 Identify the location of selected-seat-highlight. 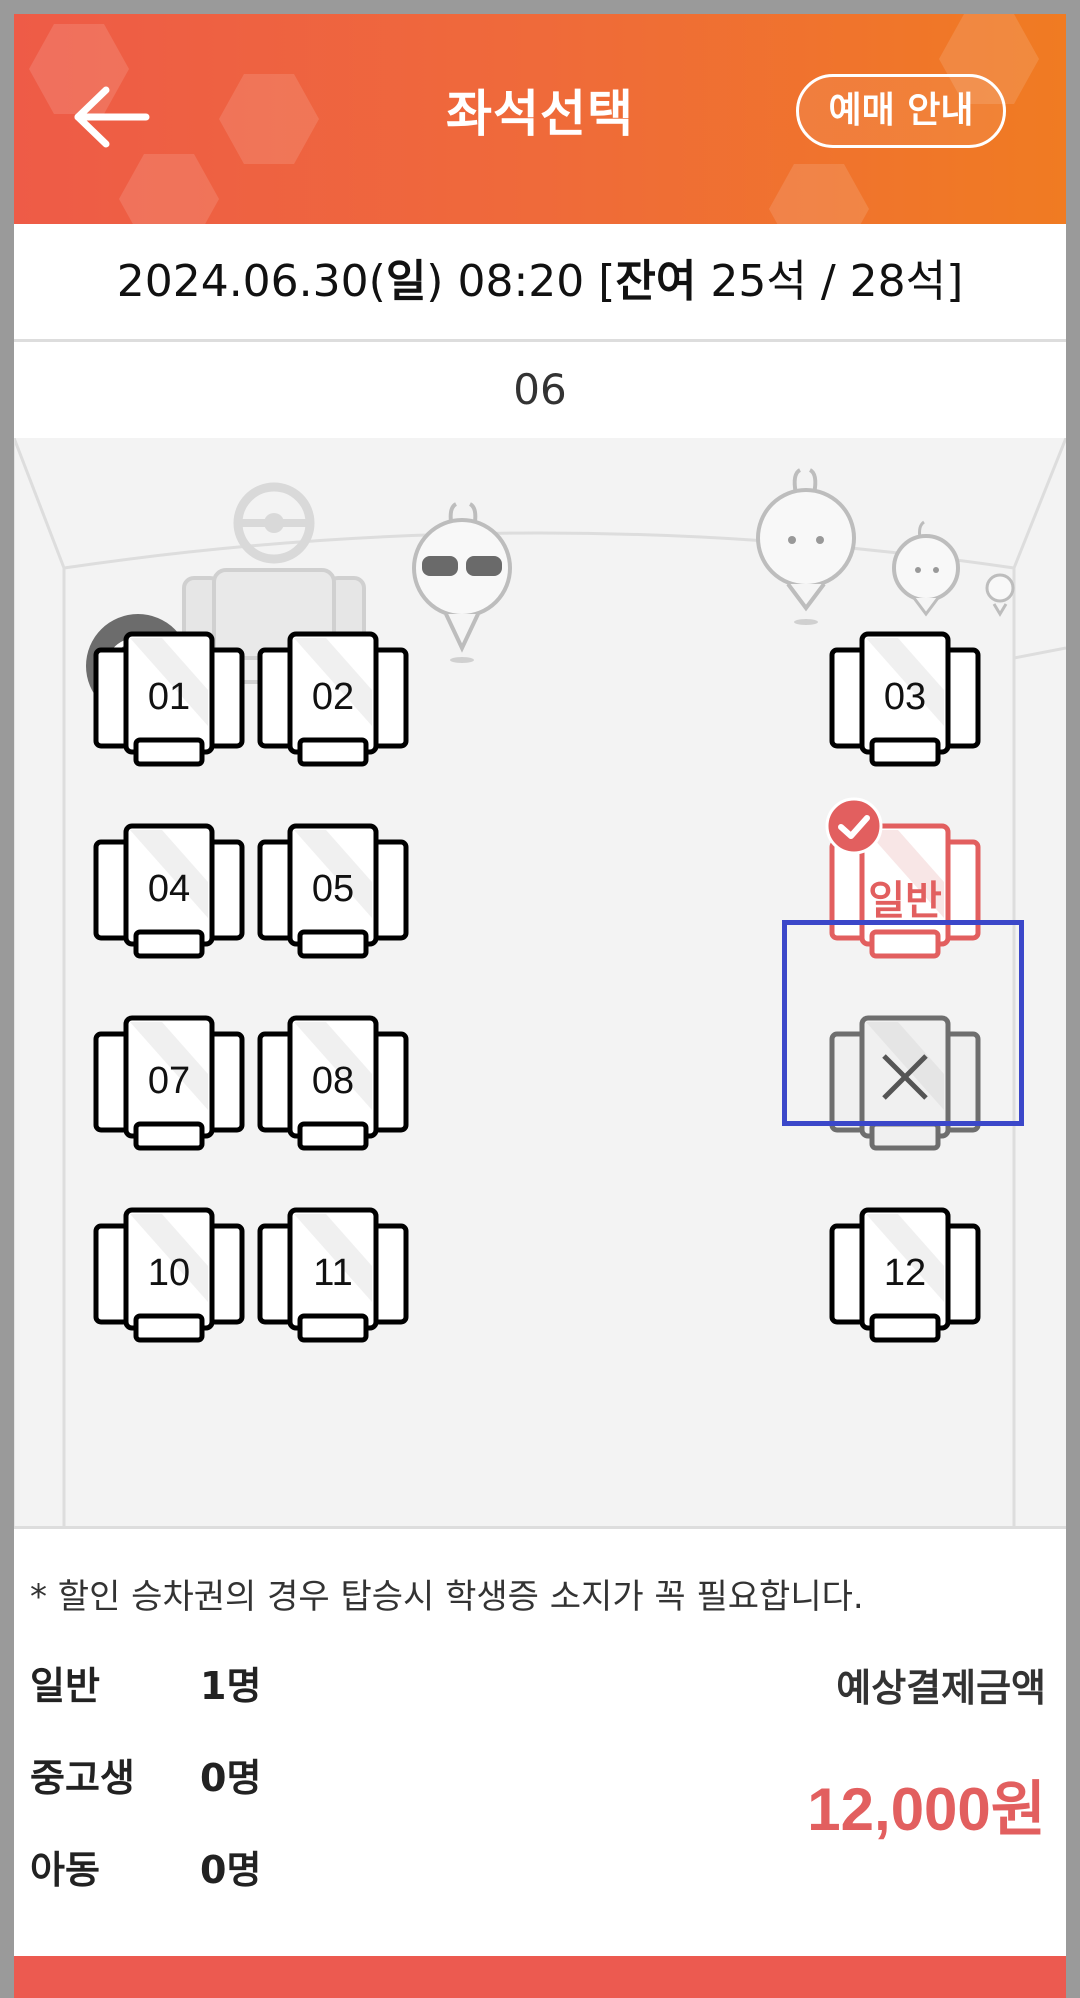
(903, 1023).